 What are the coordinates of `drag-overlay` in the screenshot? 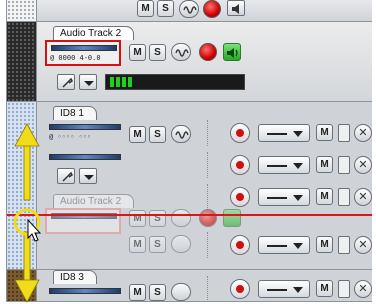 It's located at (27, 213).